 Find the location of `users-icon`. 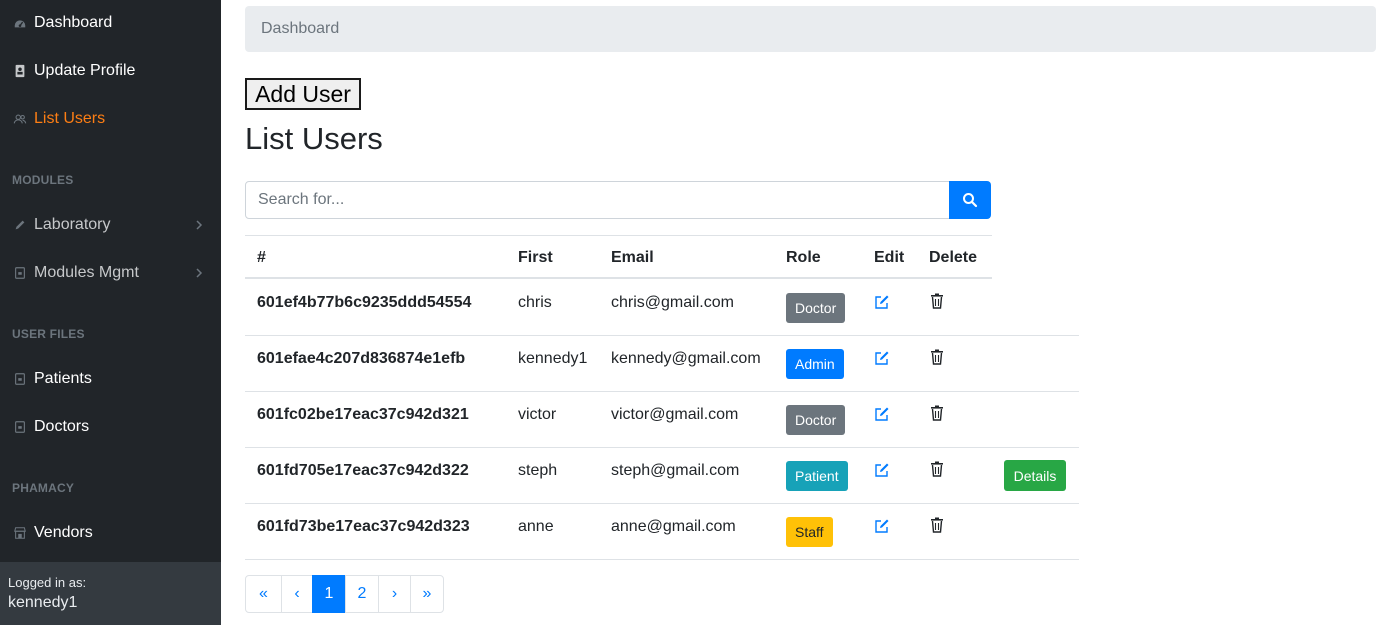

users-icon is located at coordinates (20, 119).